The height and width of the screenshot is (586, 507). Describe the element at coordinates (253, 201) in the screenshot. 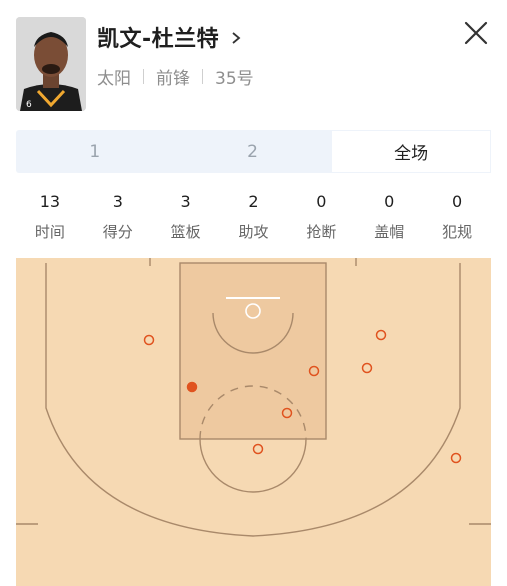

I see `stat-value: 2` at that location.